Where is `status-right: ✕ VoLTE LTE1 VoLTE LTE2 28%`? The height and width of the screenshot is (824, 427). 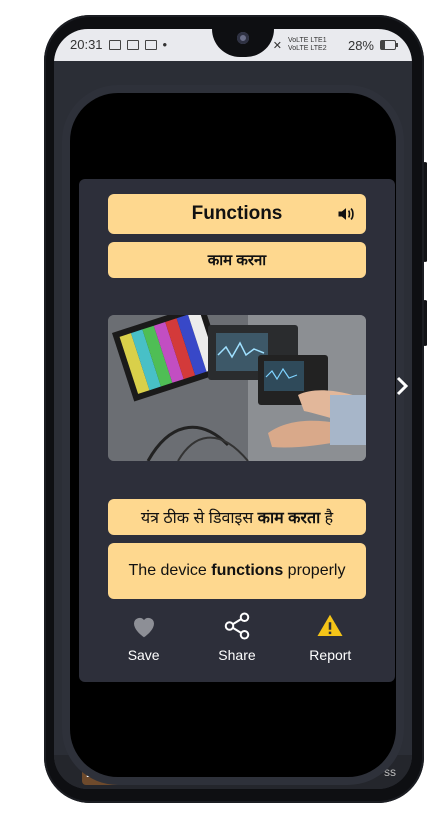
status-right: ✕ VoLTE LTE1 VoLTE LTE2 28% is located at coordinates (335, 45).